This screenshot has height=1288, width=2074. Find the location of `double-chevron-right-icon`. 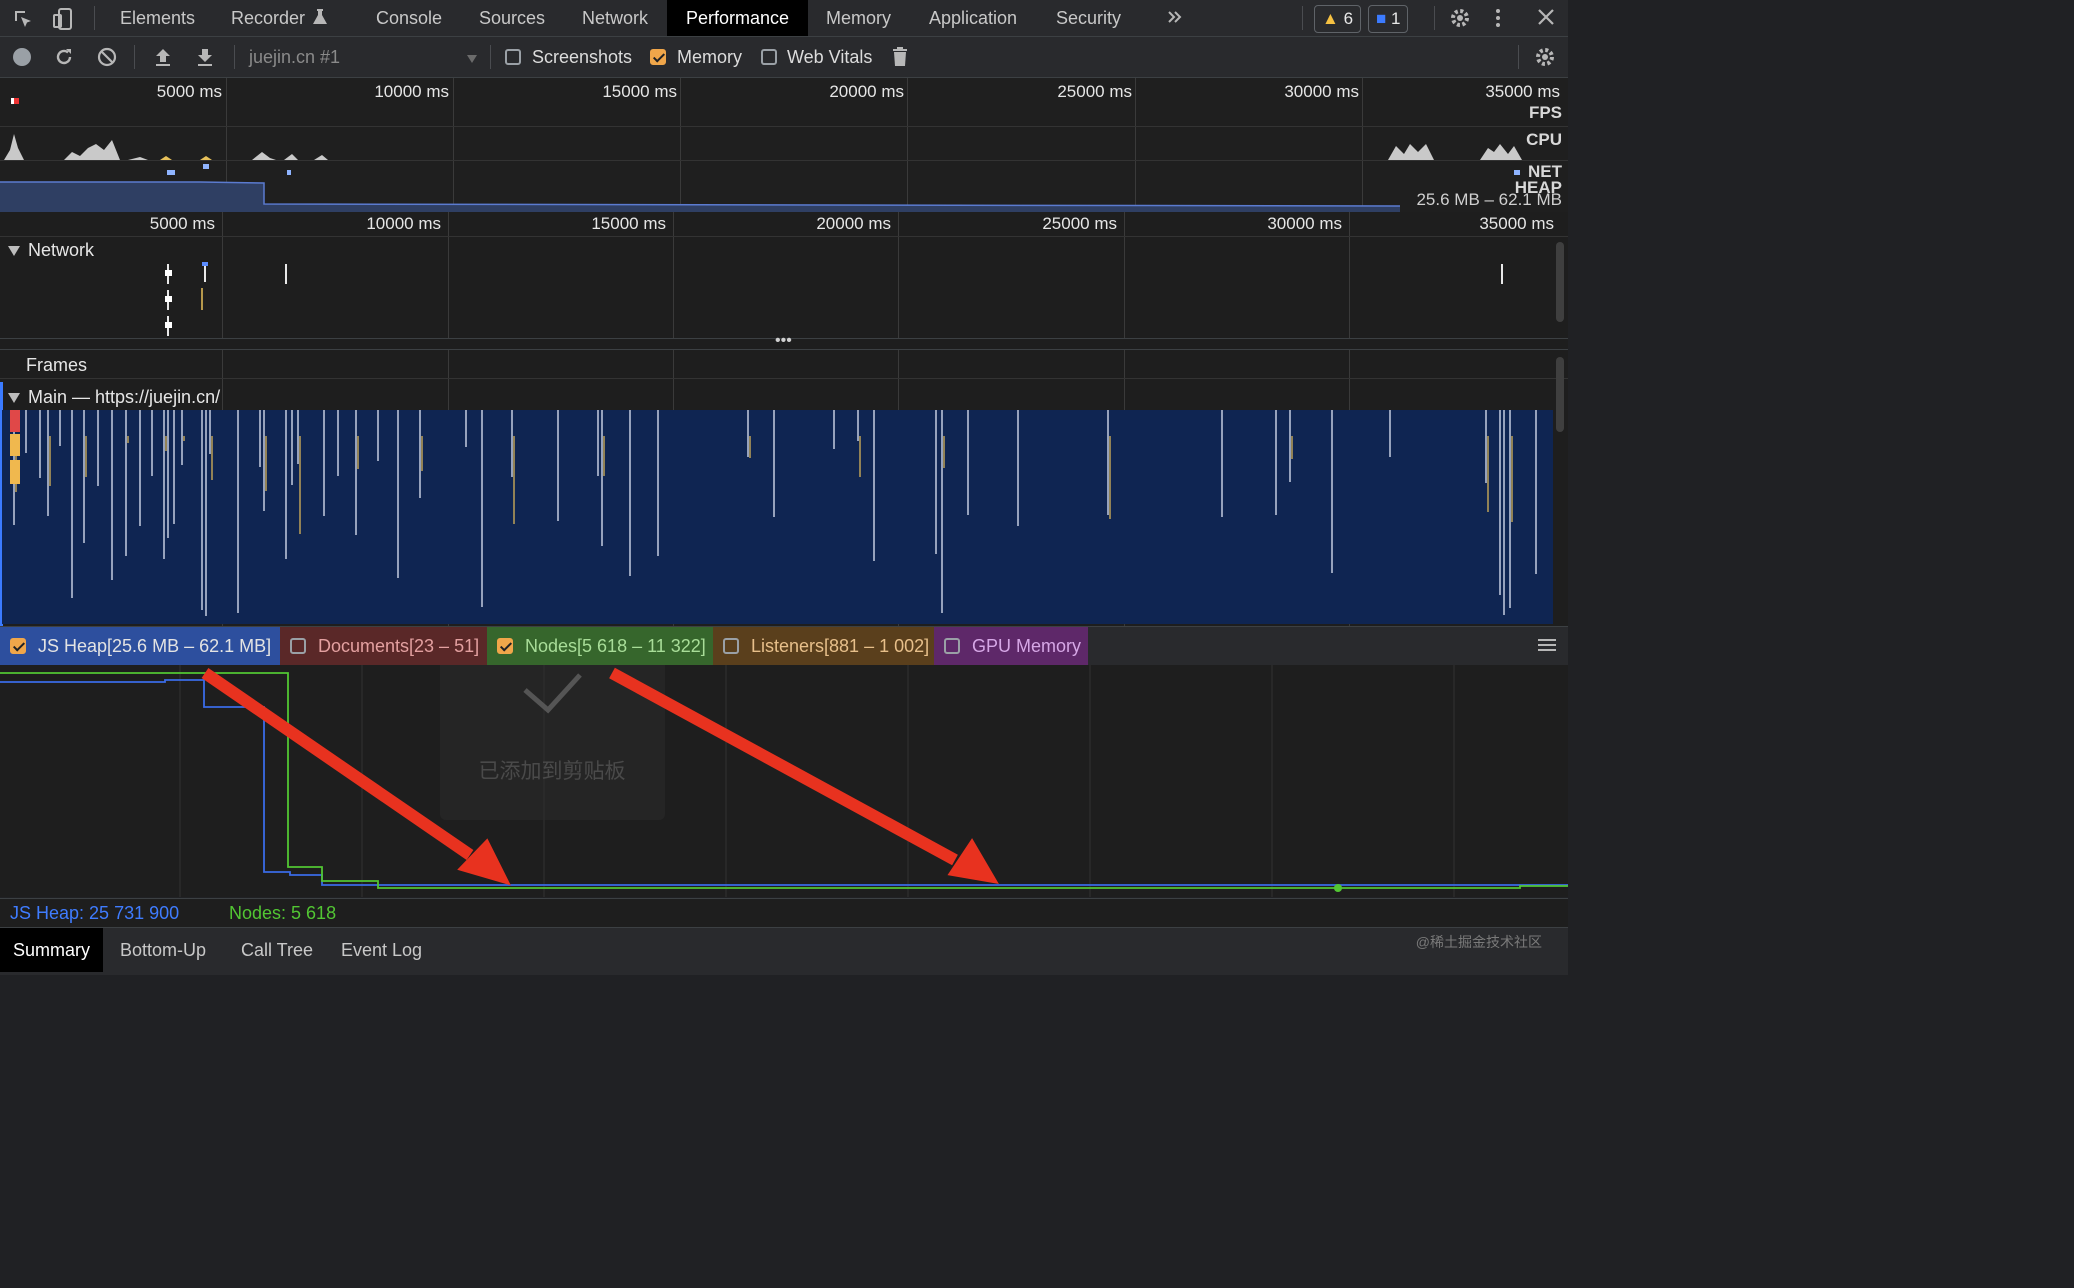

double-chevron-right-icon is located at coordinates (1175, 19).